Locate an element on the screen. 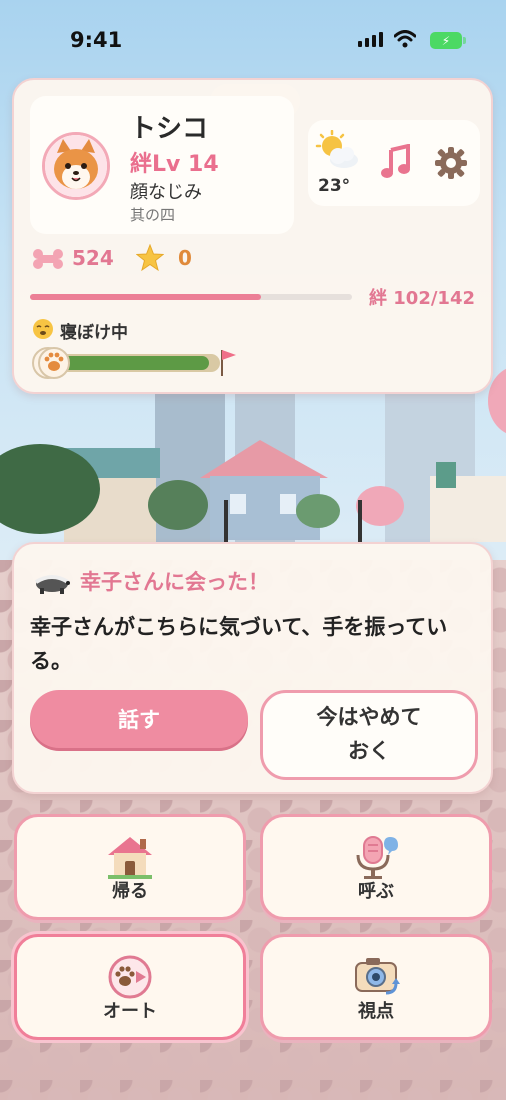 This screenshot has width=506, height=1100. camera-rotate-icon is located at coordinates (376, 977).